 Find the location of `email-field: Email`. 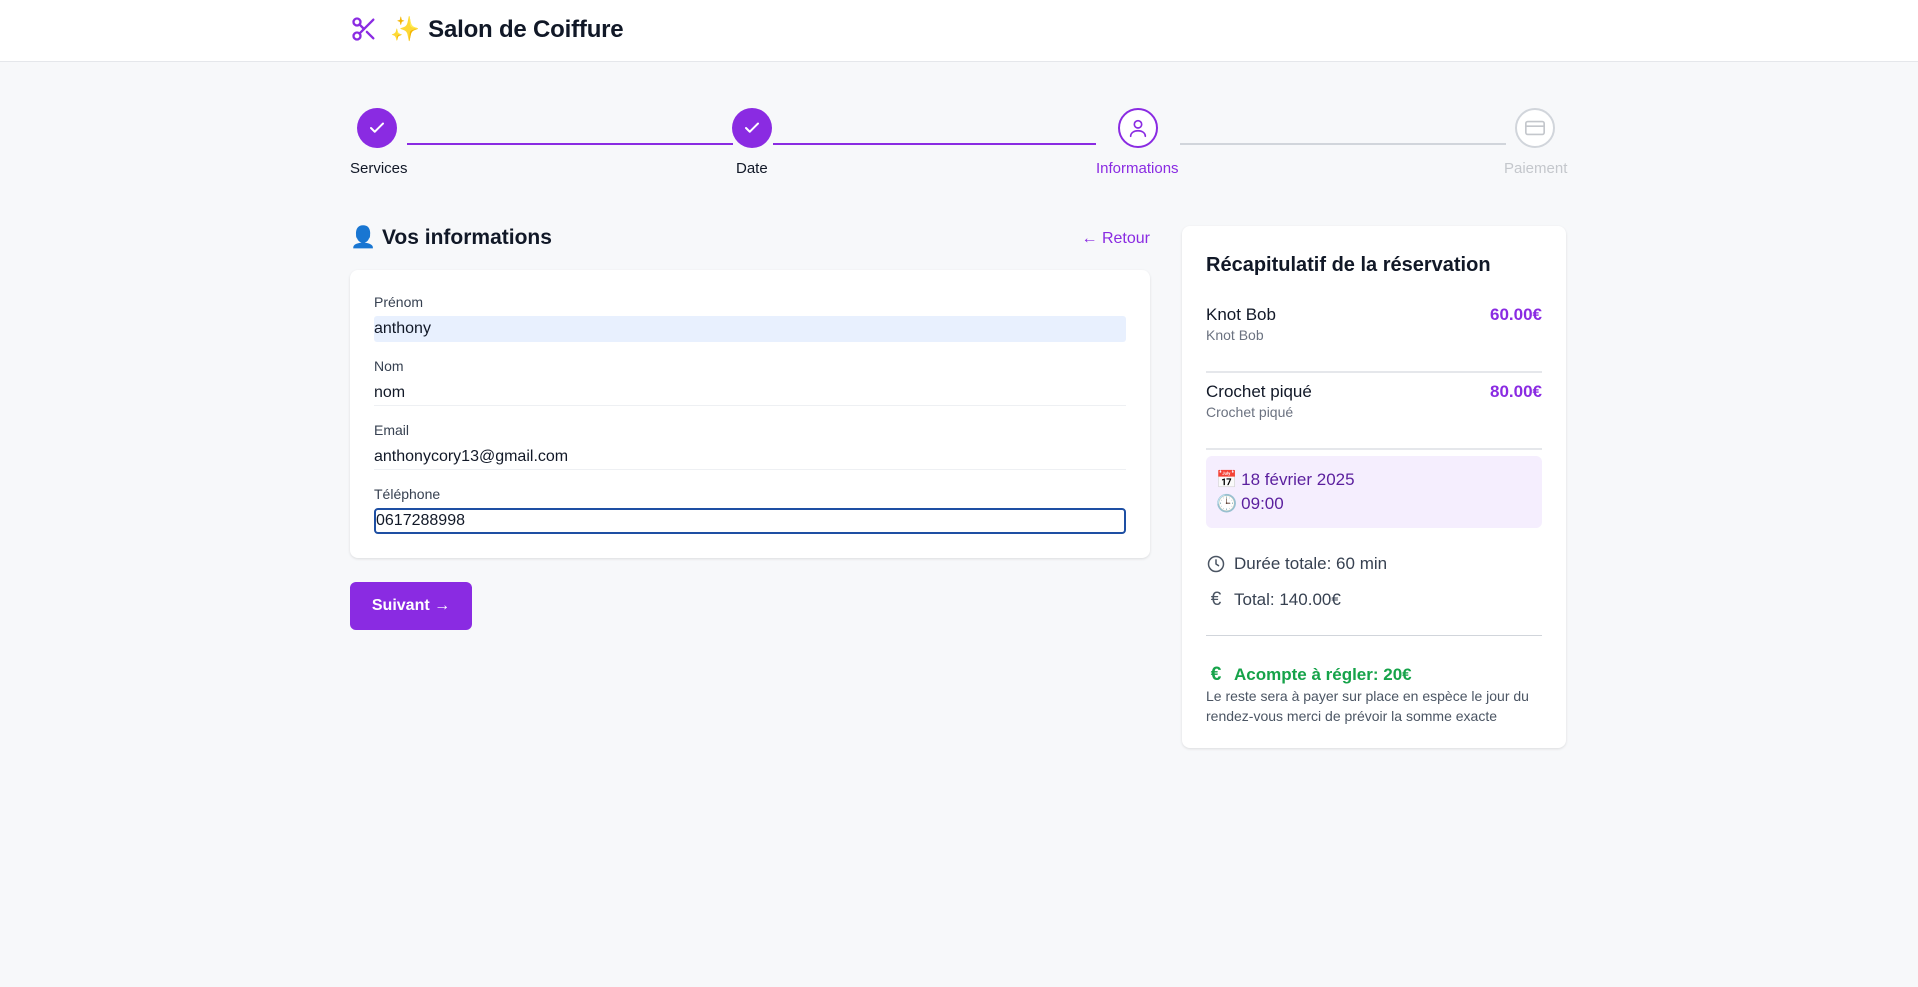

email-field: Email is located at coordinates (750, 446).